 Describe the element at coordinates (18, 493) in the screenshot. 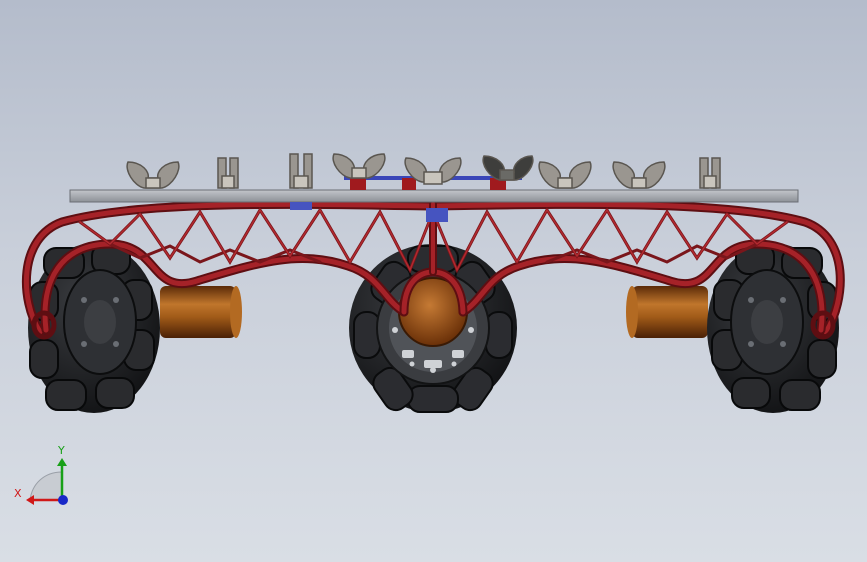

I see `x-axis-label: X` at that location.